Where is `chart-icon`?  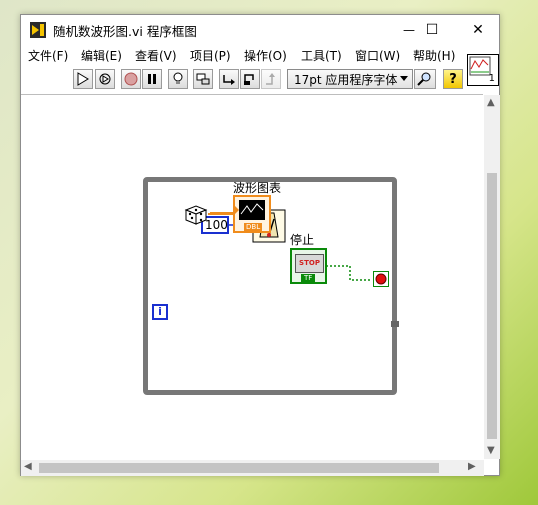
chart-icon is located at coordinates (250, 210).